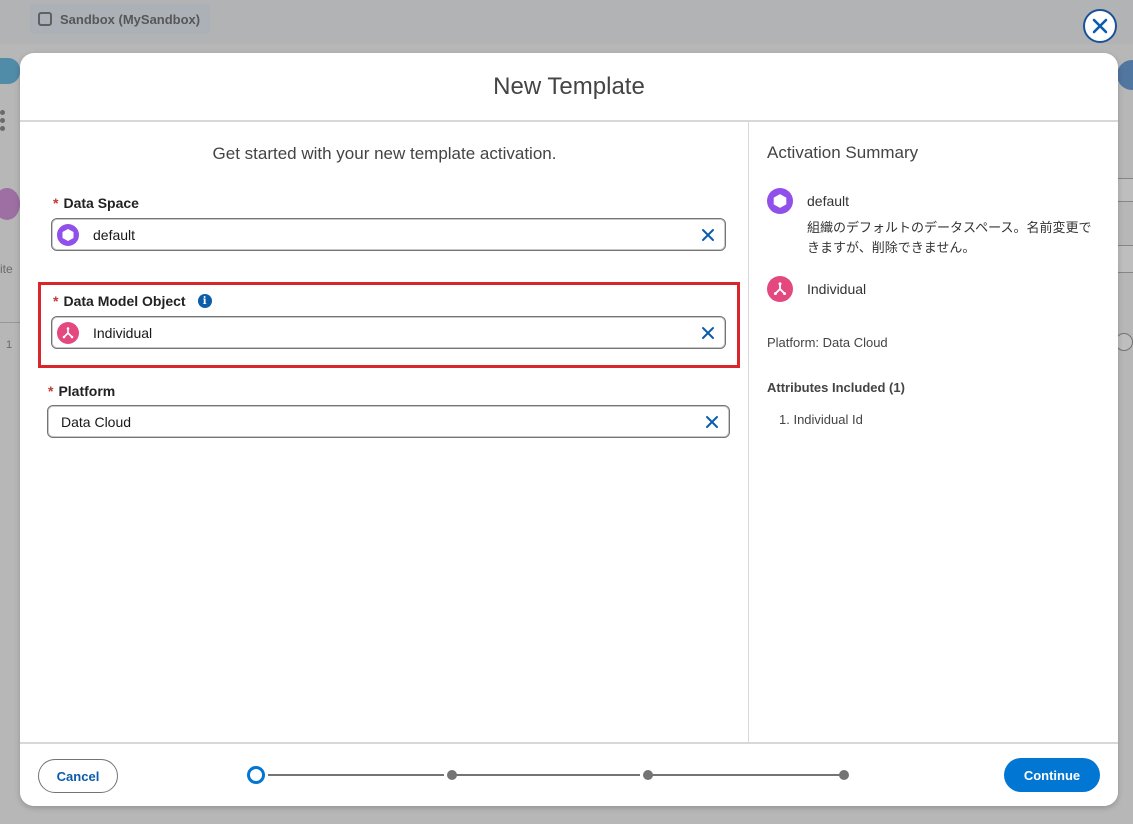 This screenshot has height=824, width=1133. Describe the element at coordinates (827, 342) in the screenshot. I see `summary-platform: Platform: Data Cloud` at that location.